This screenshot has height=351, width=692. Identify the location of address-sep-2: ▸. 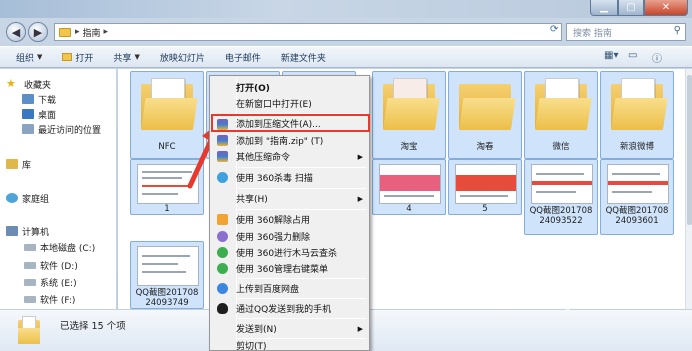
(106, 32).